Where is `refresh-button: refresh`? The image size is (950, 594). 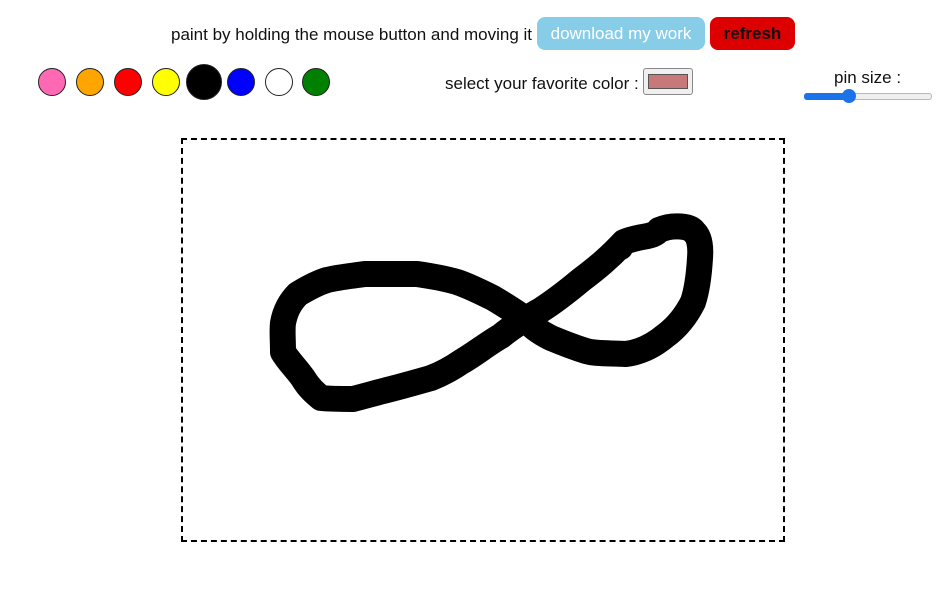
refresh-button: refresh is located at coordinates (752, 33).